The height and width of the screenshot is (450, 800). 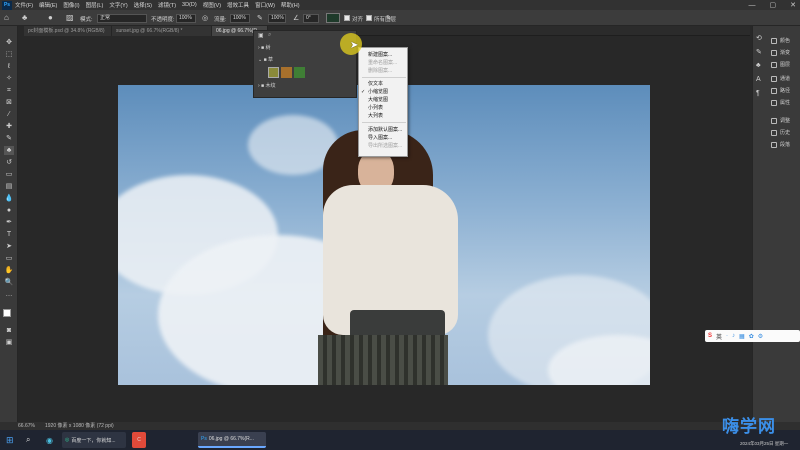 I want to click on menu-item-large-list: 大列表, so click(x=375, y=116).